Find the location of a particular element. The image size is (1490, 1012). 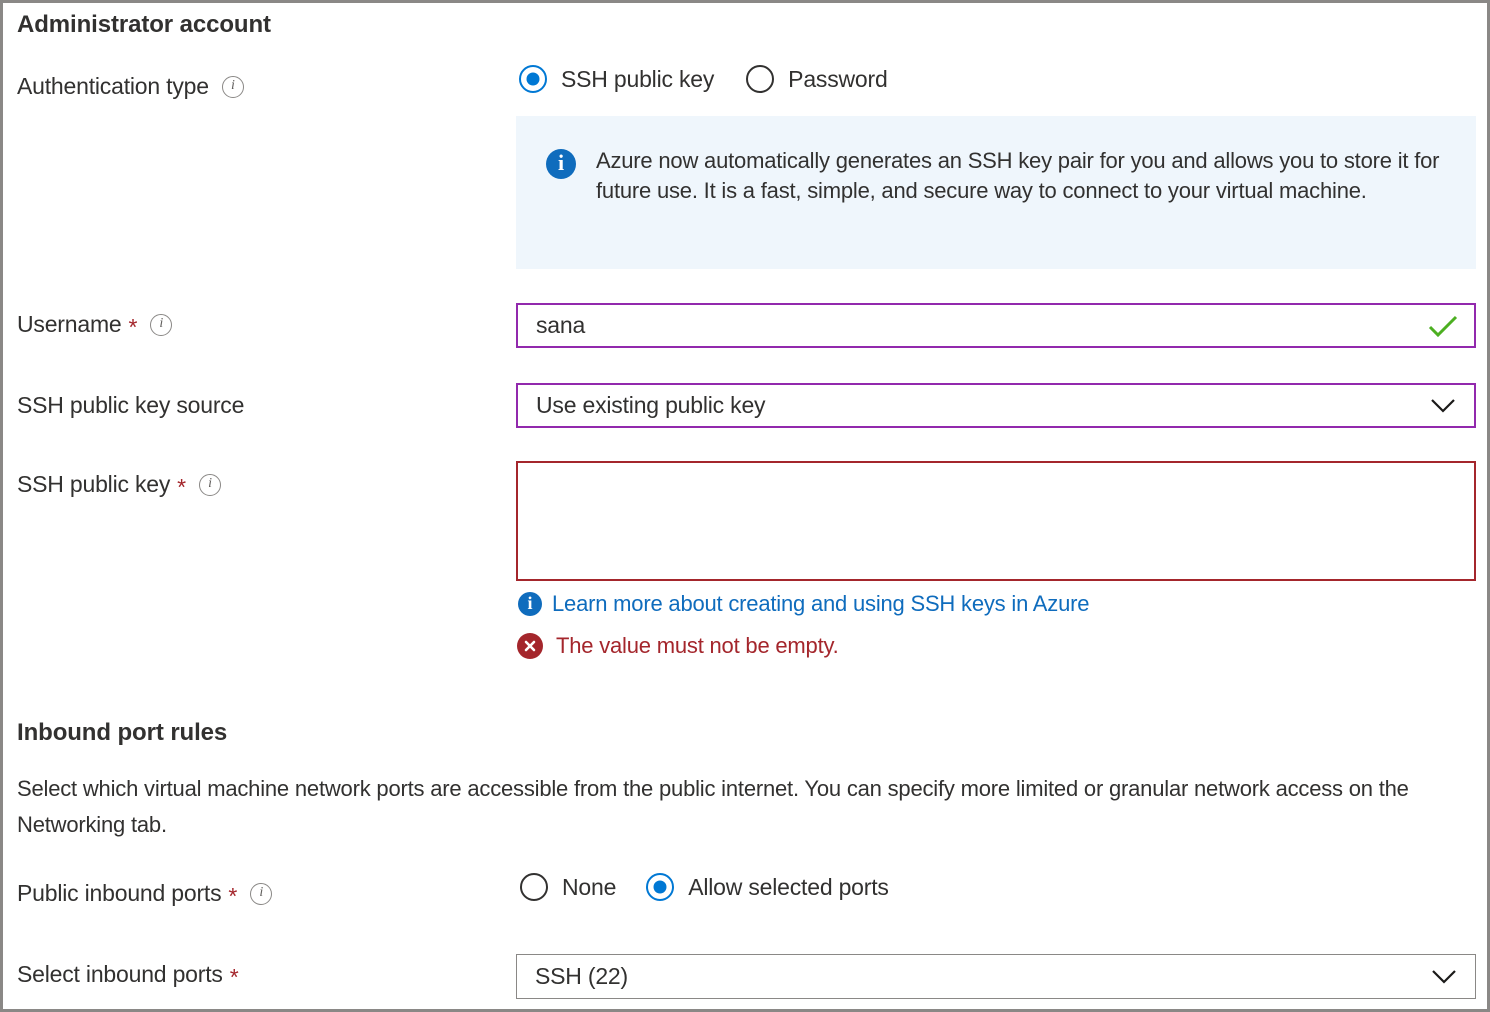

ssh-public-key-label-text: SSH public key is located at coordinates (94, 484).